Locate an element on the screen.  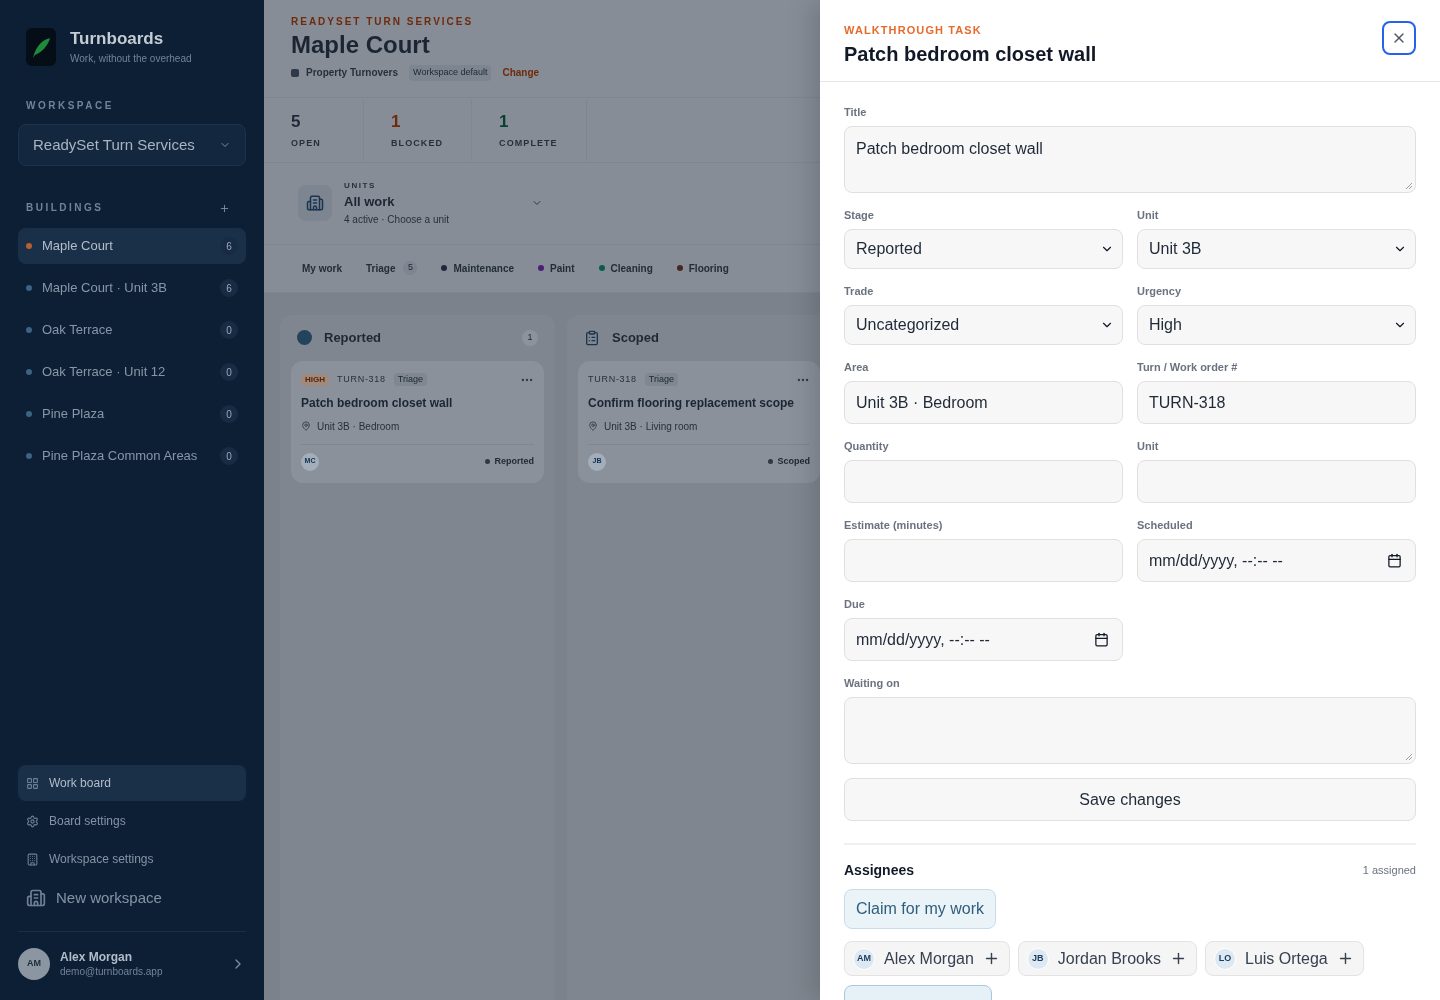
text-area: Patch bedroom closet wall is located at coordinates (1130, 159).